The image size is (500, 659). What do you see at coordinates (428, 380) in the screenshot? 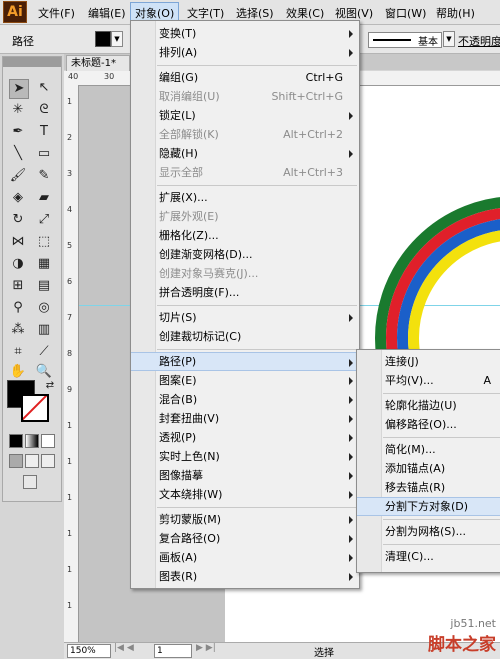
I see `menu-item: 平均(V)...A` at bounding box center [428, 380].